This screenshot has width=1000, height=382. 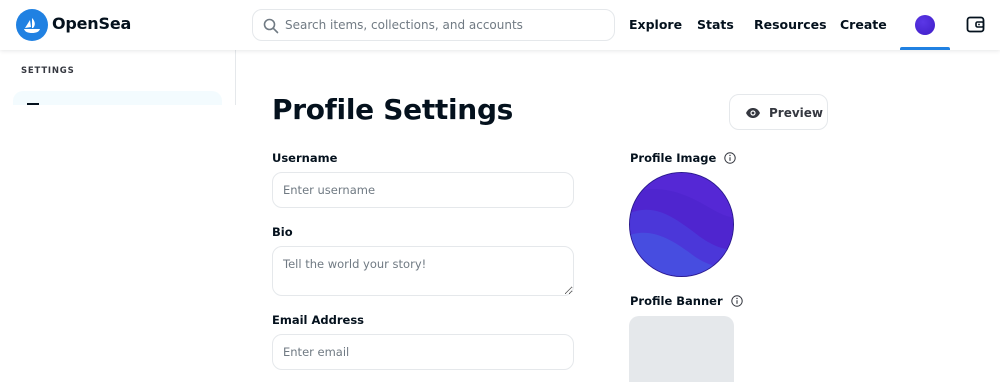 What do you see at coordinates (117, 98) in the screenshot?
I see `sidebar-item-profile` at bounding box center [117, 98].